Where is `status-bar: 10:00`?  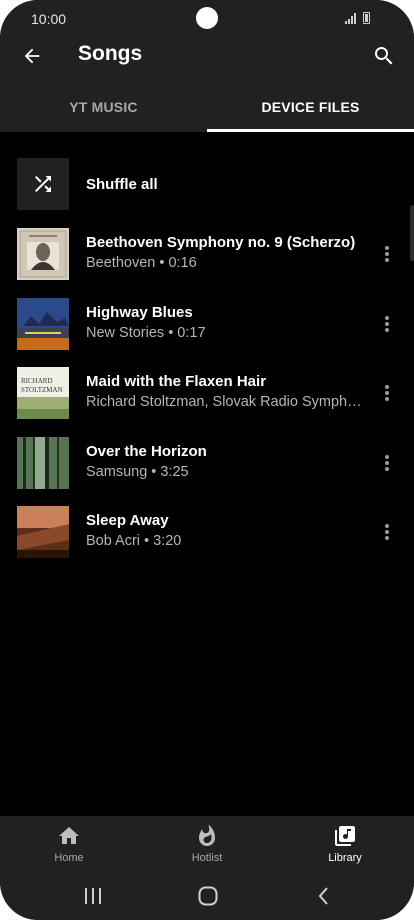 status-bar: 10:00 is located at coordinates (207, 18).